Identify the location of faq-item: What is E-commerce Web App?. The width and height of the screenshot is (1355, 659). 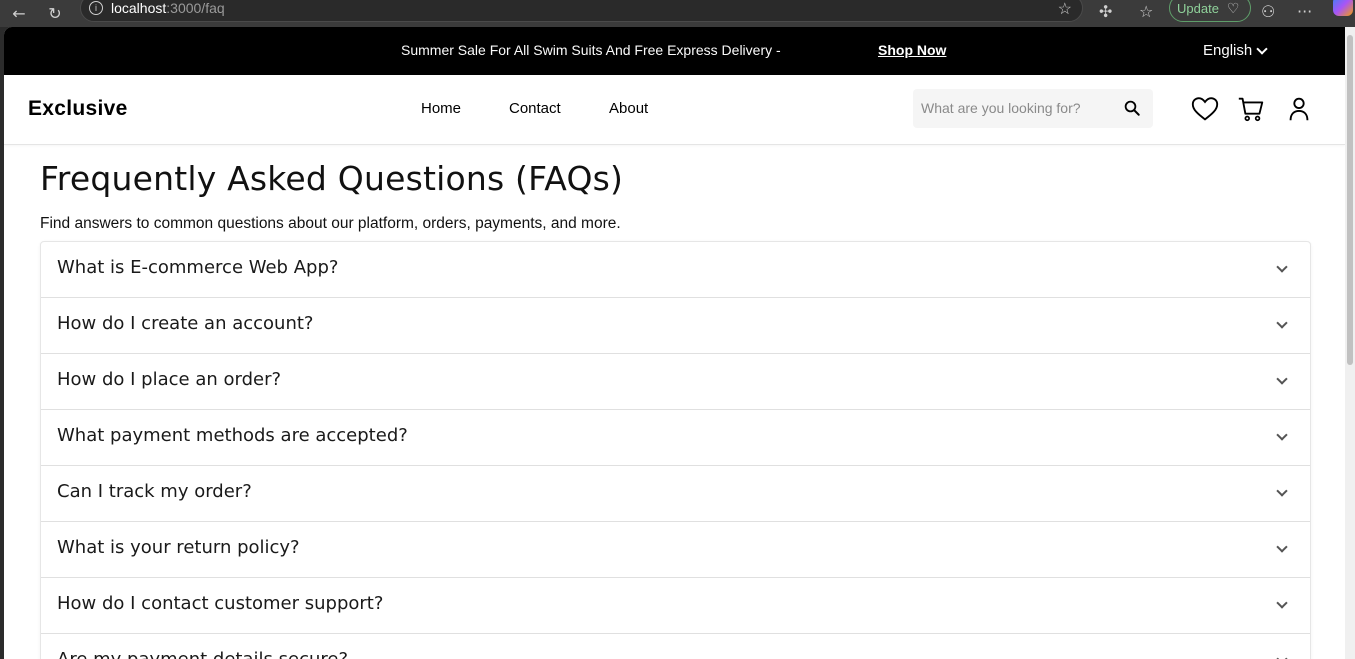
(675, 270).